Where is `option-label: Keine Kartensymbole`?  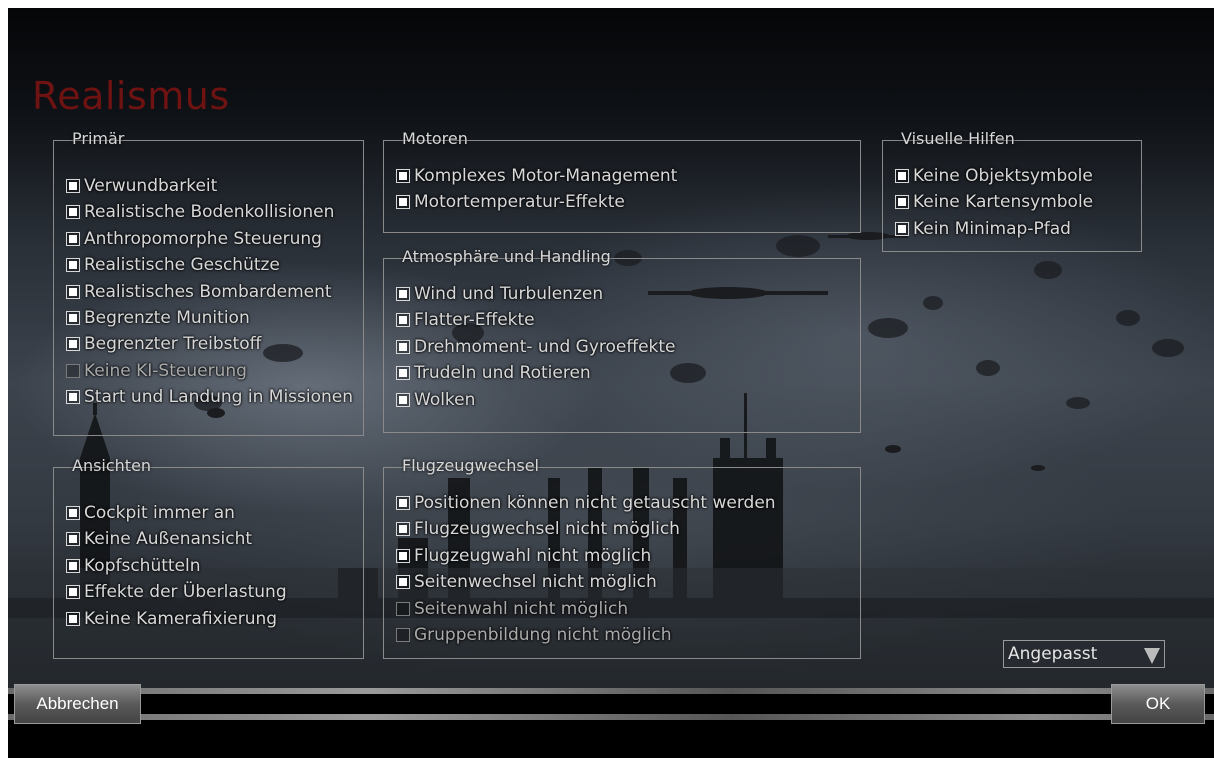 option-label: Keine Kartensymbole is located at coordinates (1003, 202).